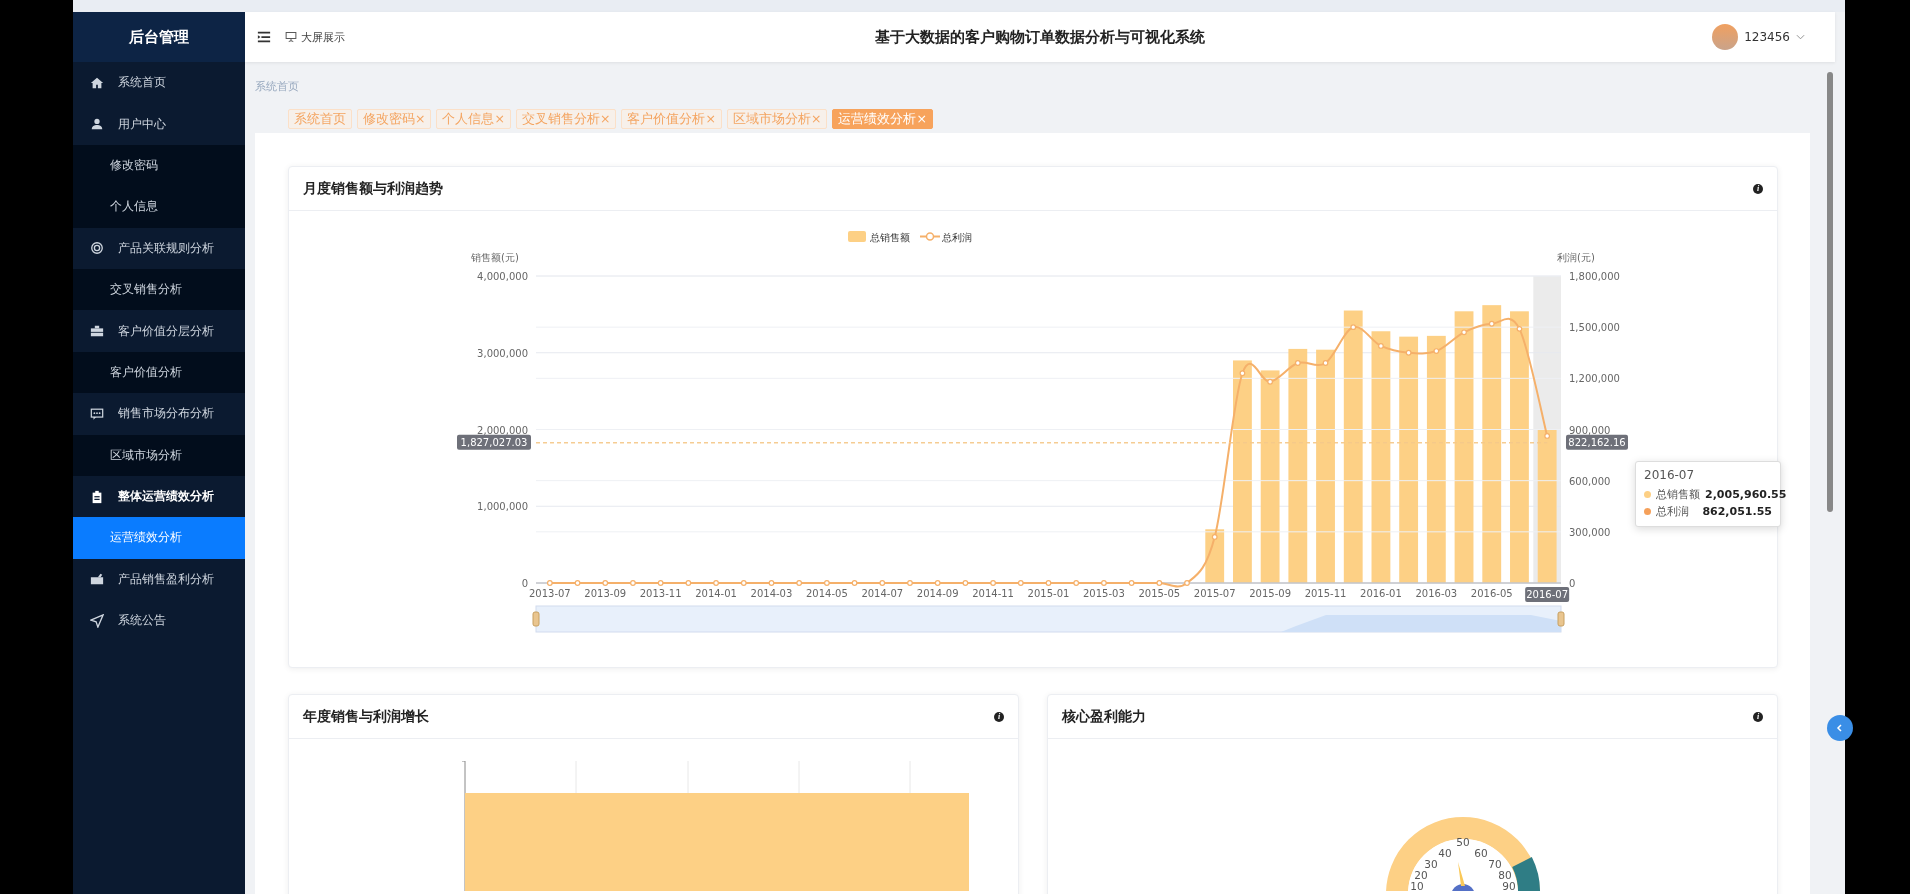  Describe the element at coordinates (502, 430) in the screenshot. I see `axis-tick-label: 2,000,000` at that location.